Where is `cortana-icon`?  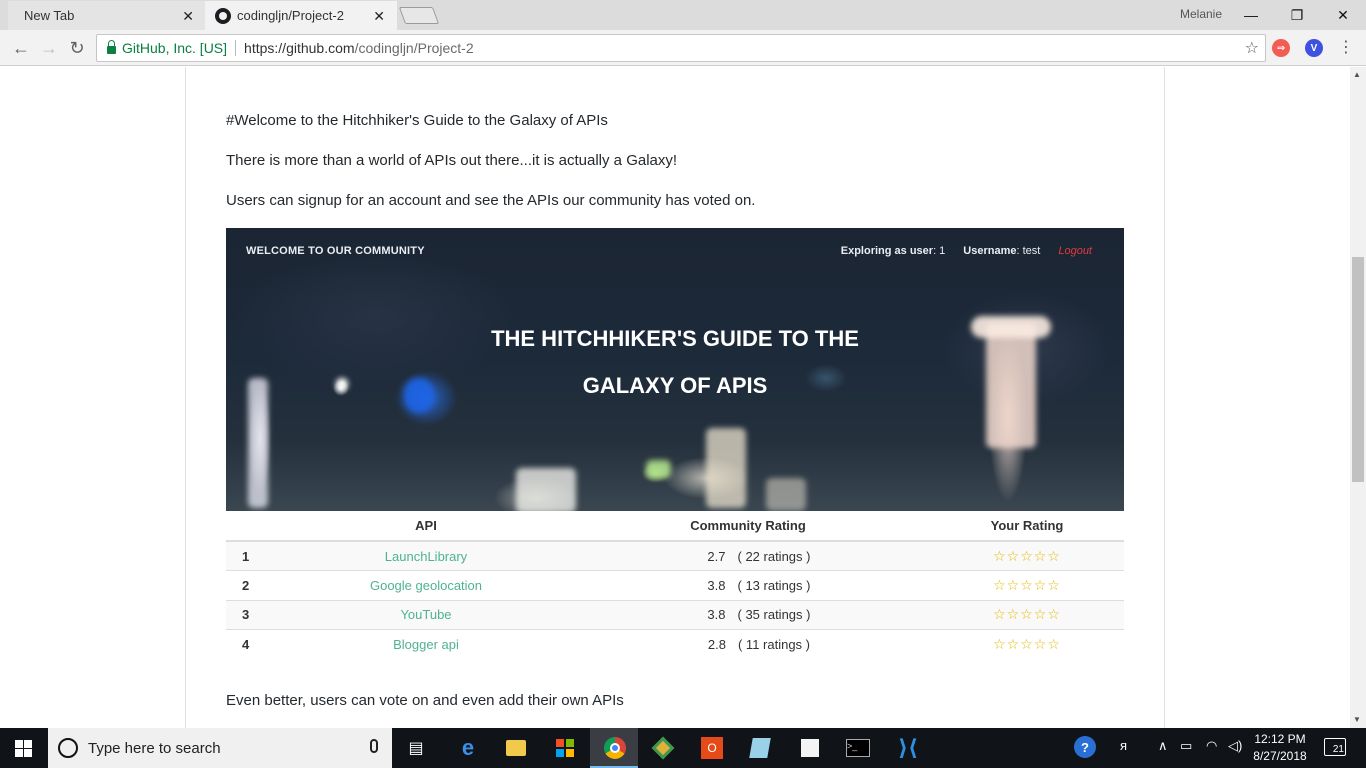 cortana-icon is located at coordinates (68, 748).